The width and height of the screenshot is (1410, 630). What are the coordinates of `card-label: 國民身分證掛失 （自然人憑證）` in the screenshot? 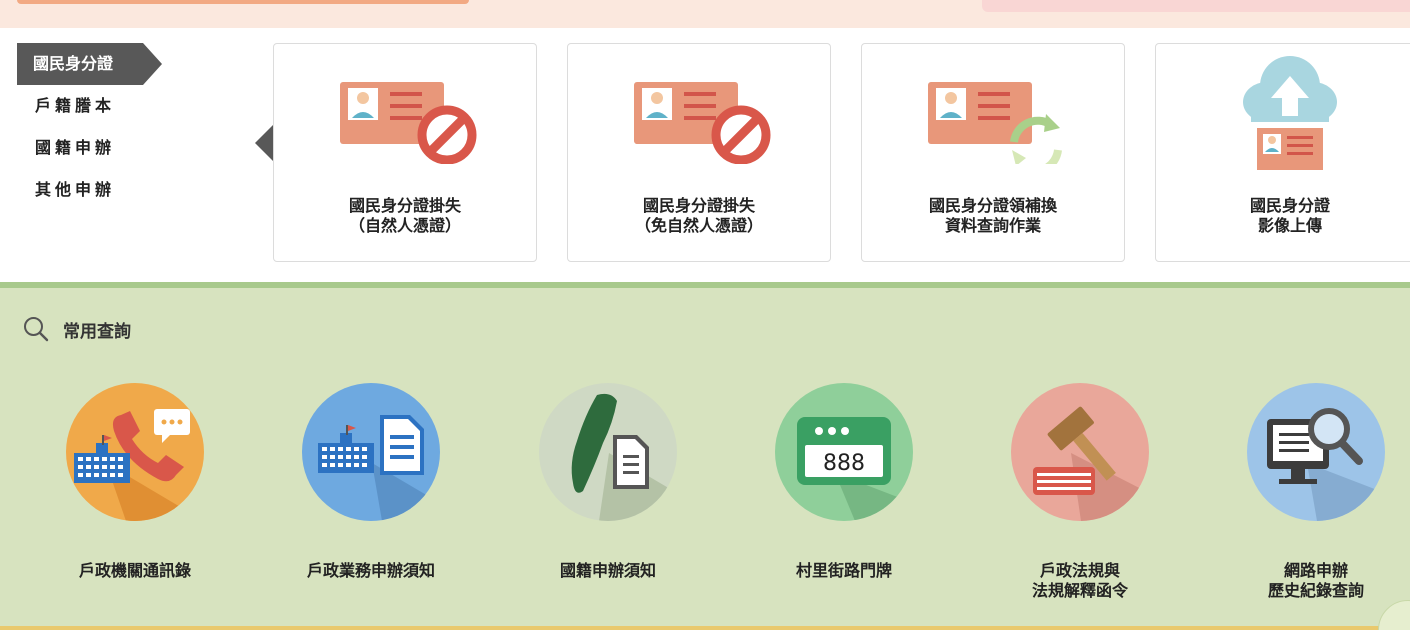 It's located at (404, 215).